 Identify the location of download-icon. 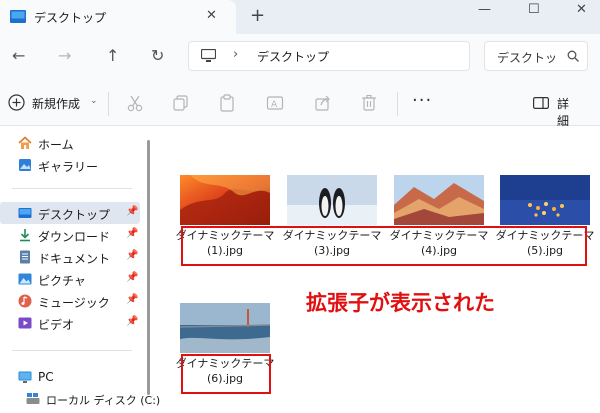
(25, 235).